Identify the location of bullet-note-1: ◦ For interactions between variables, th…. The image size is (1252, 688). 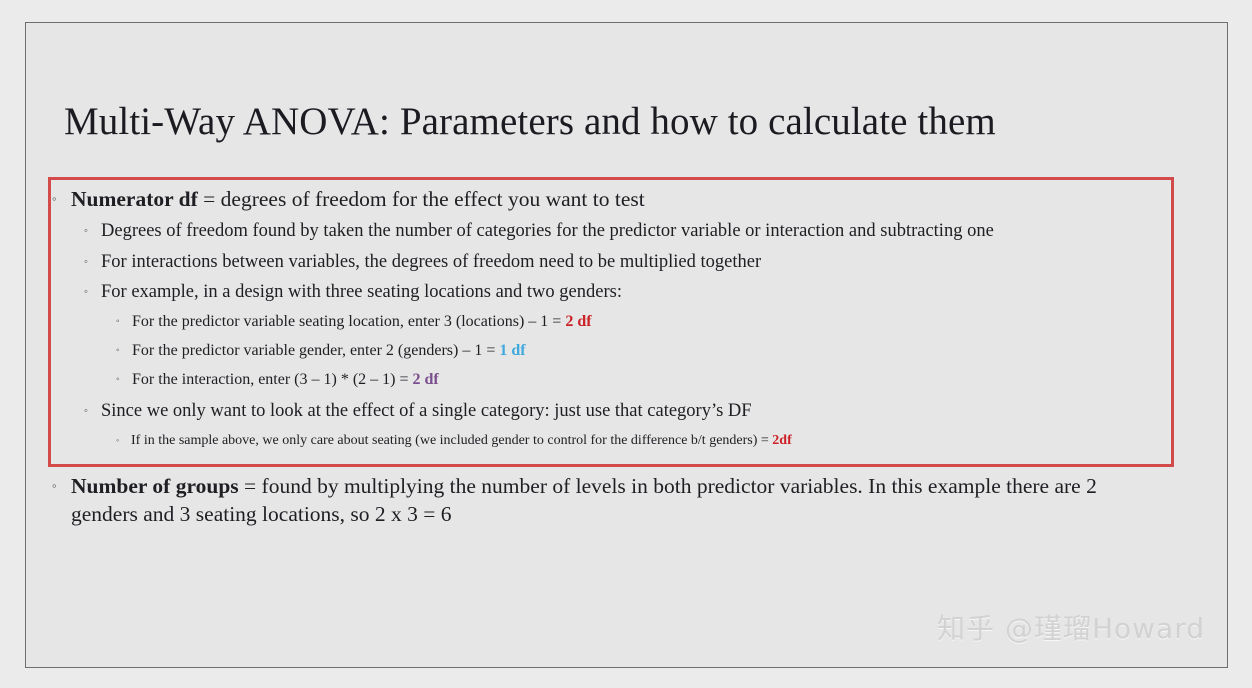
(629, 262).